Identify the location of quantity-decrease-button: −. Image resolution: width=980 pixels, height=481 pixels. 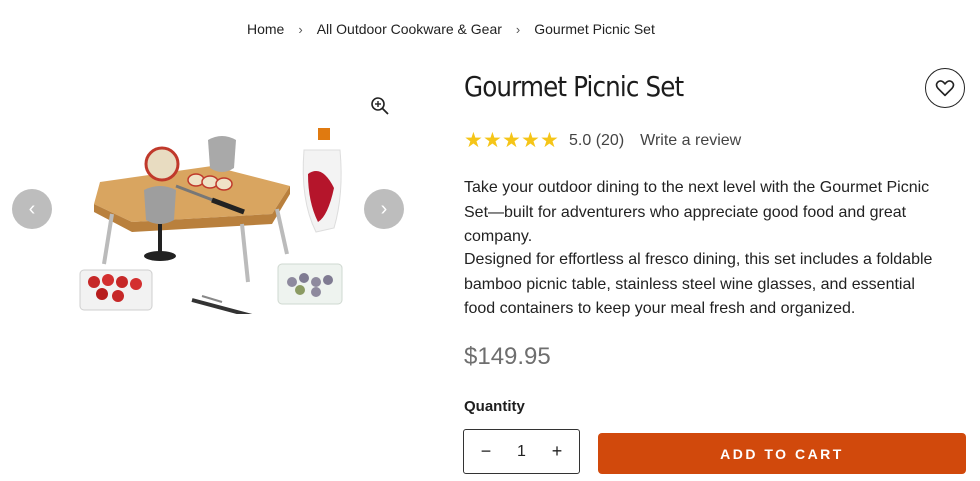
(486, 451).